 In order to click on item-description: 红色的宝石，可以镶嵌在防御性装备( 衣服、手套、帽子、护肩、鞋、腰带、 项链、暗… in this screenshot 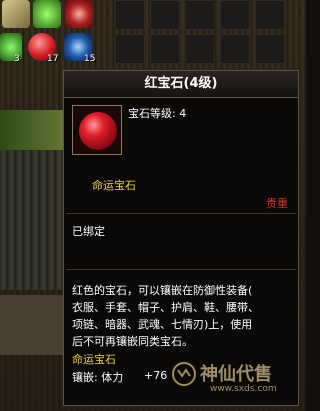, I will do `click(183, 316)`.